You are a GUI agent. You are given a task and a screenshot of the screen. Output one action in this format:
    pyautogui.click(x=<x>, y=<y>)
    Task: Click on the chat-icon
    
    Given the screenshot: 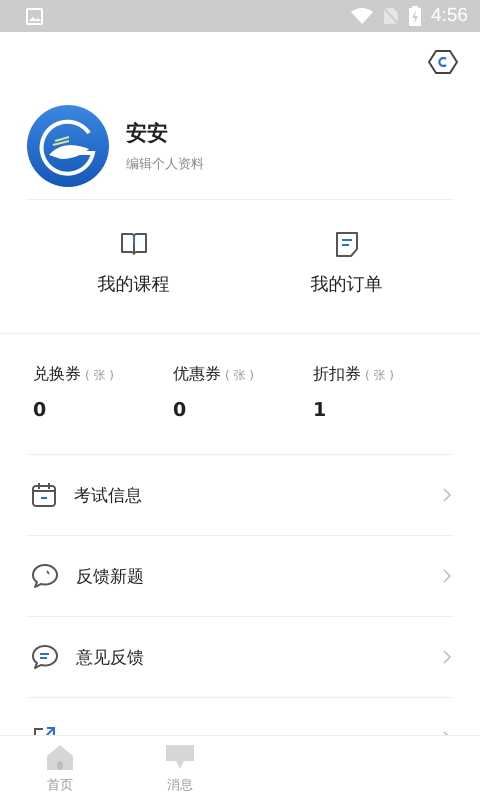 What is the action you would take?
    pyautogui.click(x=45, y=657)
    